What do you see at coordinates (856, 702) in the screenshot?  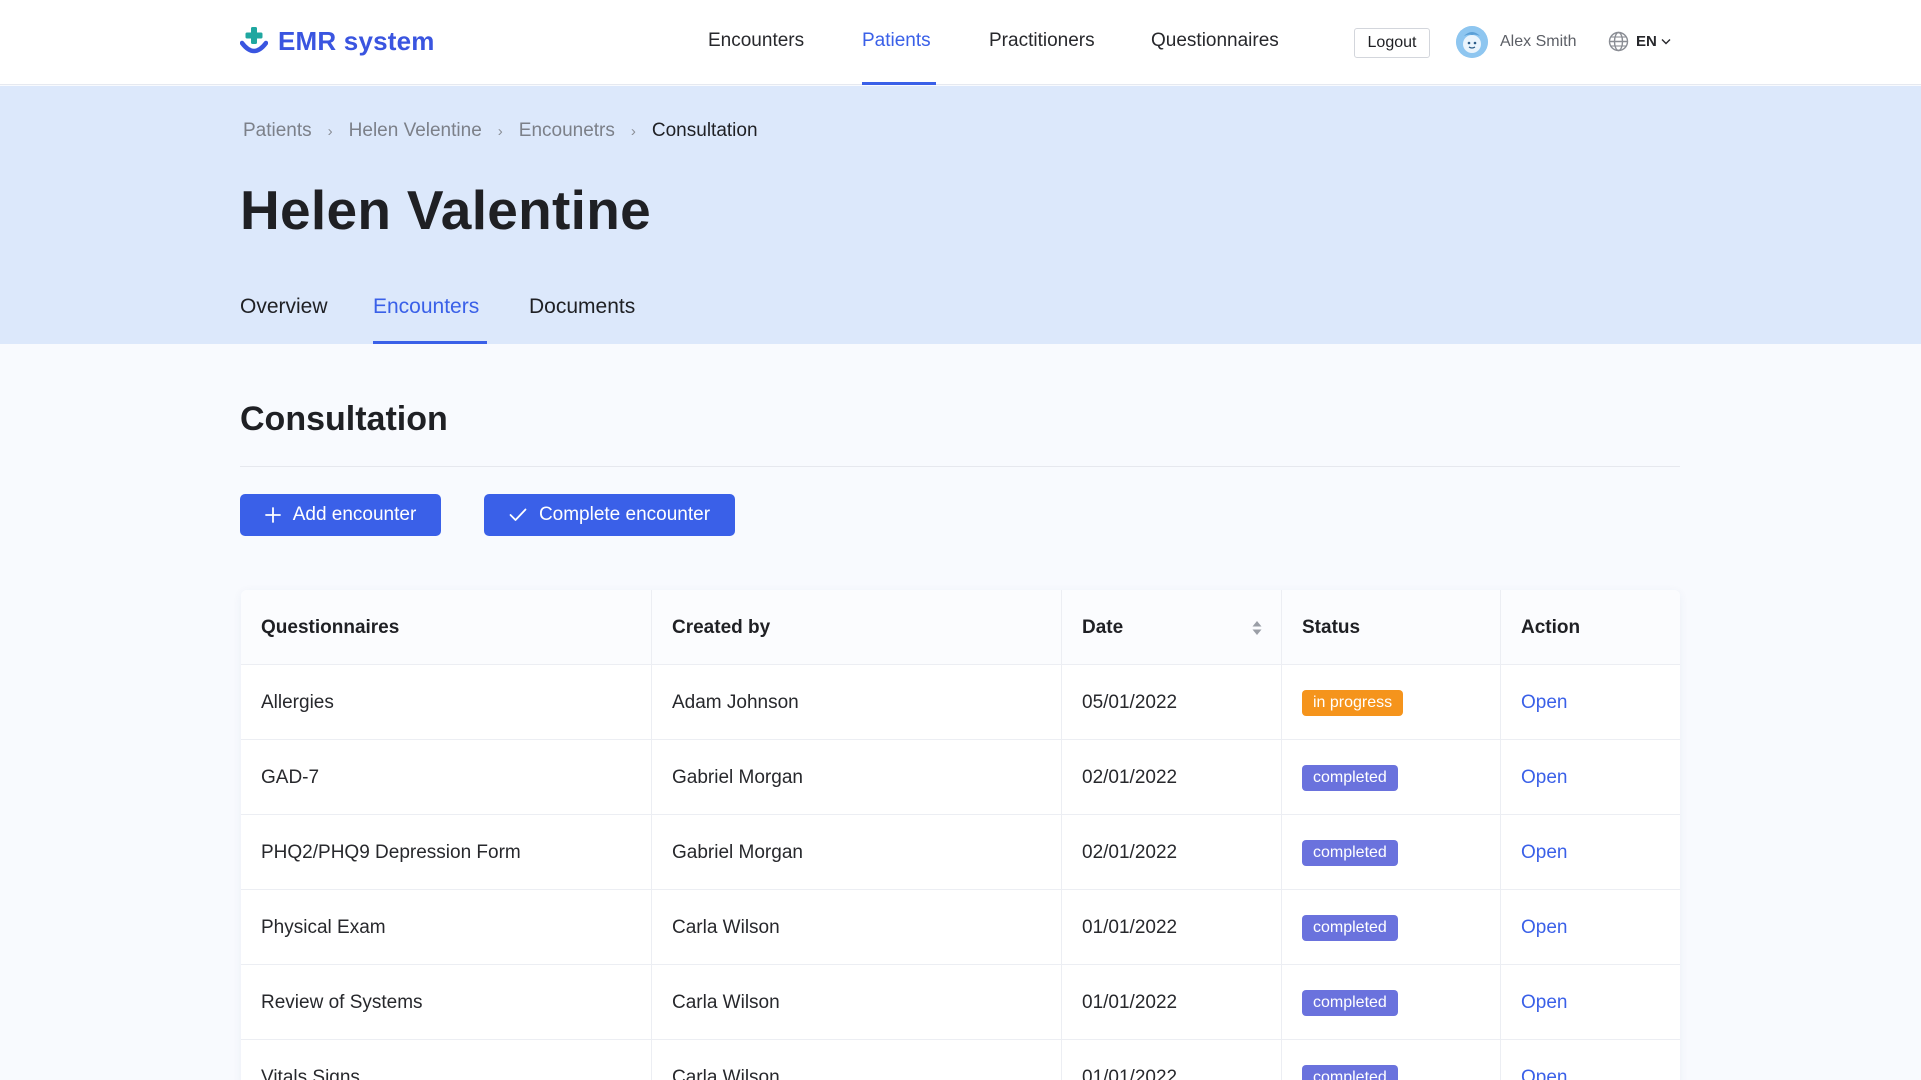 I see `cell-created-by: Adam Johnson` at bounding box center [856, 702].